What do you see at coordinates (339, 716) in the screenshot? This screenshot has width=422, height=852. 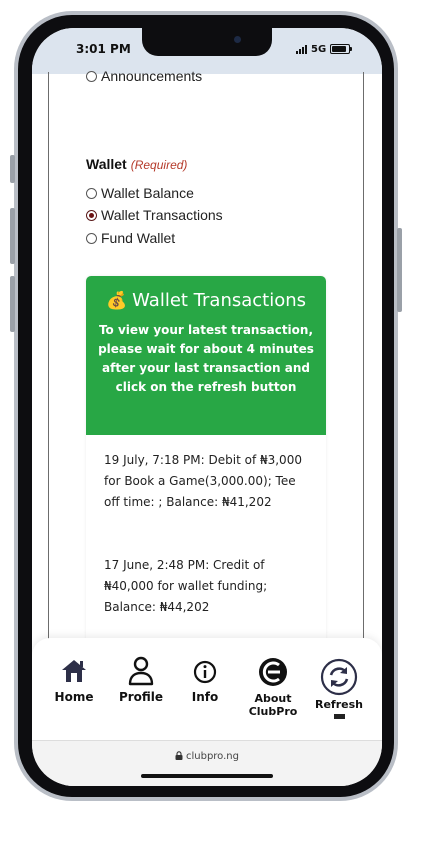 I see `active-tab-indicator` at bounding box center [339, 716].